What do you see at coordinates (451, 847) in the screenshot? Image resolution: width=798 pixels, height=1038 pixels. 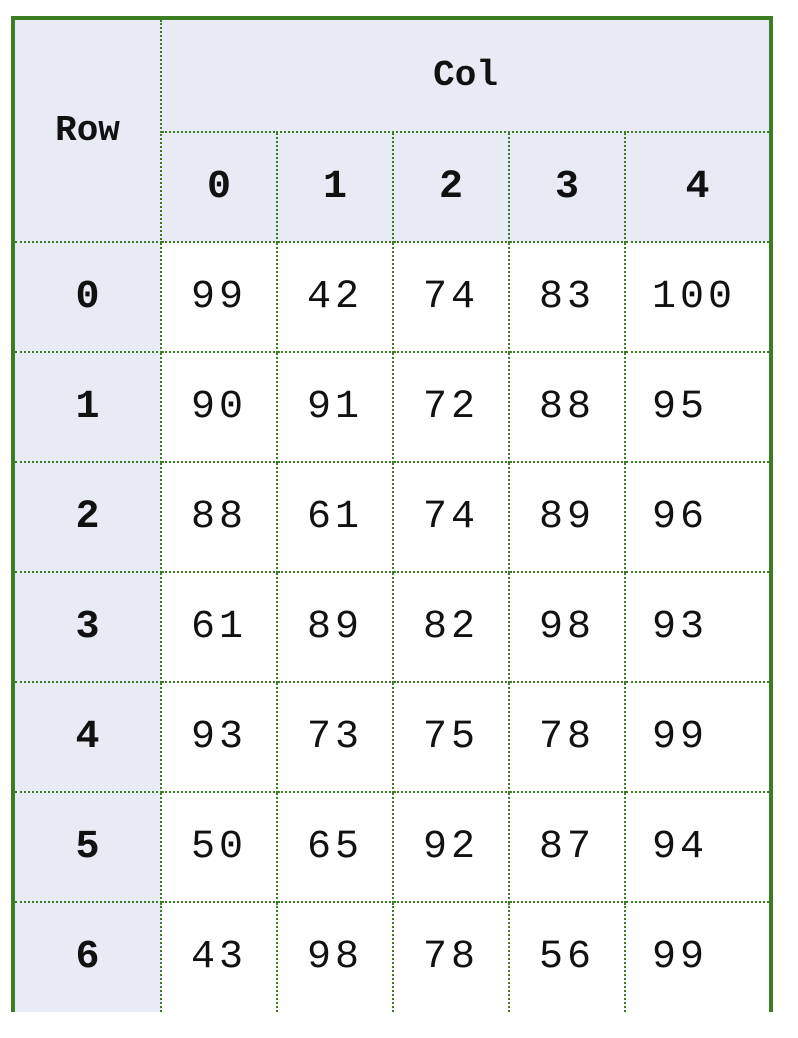 I see `table-cell: 92` at bounding box center [451, 847].